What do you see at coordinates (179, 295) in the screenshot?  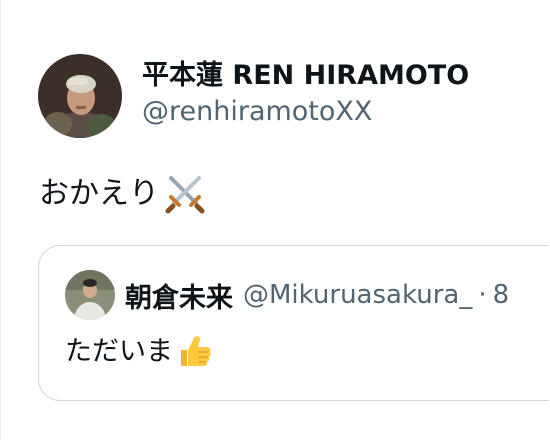 I see `quoted-author-display-name: 朝倉未来` at bounding box center [179, 295].